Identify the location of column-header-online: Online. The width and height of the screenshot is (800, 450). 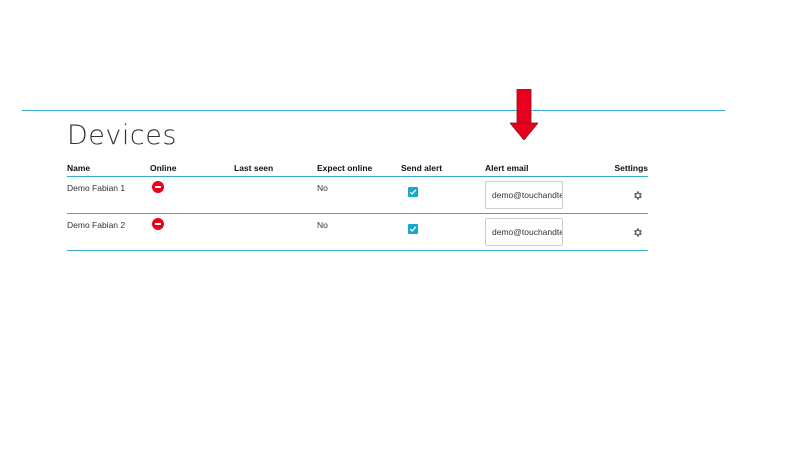
(163, 168).